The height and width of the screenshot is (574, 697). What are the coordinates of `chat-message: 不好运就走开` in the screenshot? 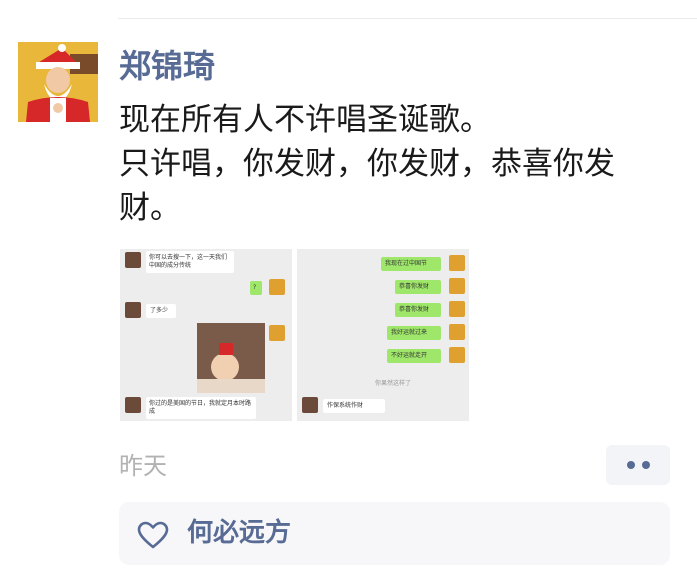 It's located at (409, 355).